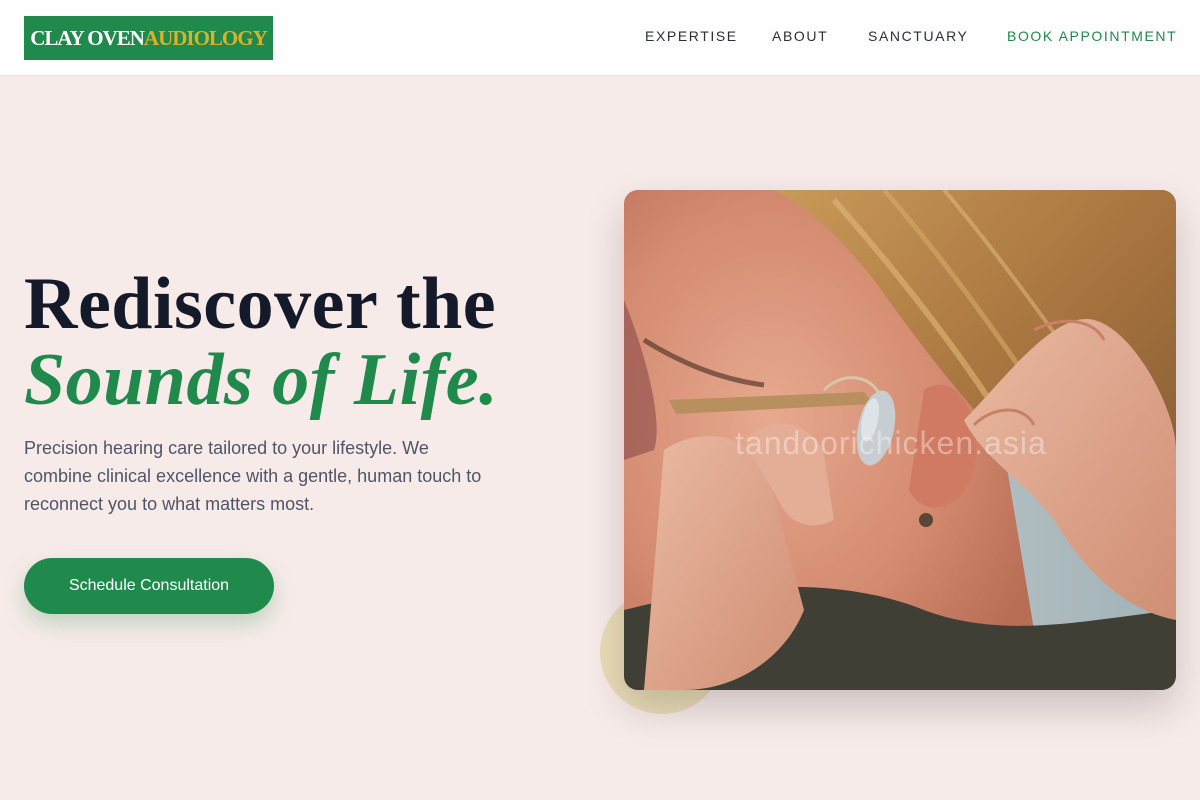 The height and width of the screenshot is (800, 1200). What do you see at coordinates (205, 37) in the screenshot?
I see `logo-text-audiology: AUDIOLOGY` at bounding box center [205, 37].